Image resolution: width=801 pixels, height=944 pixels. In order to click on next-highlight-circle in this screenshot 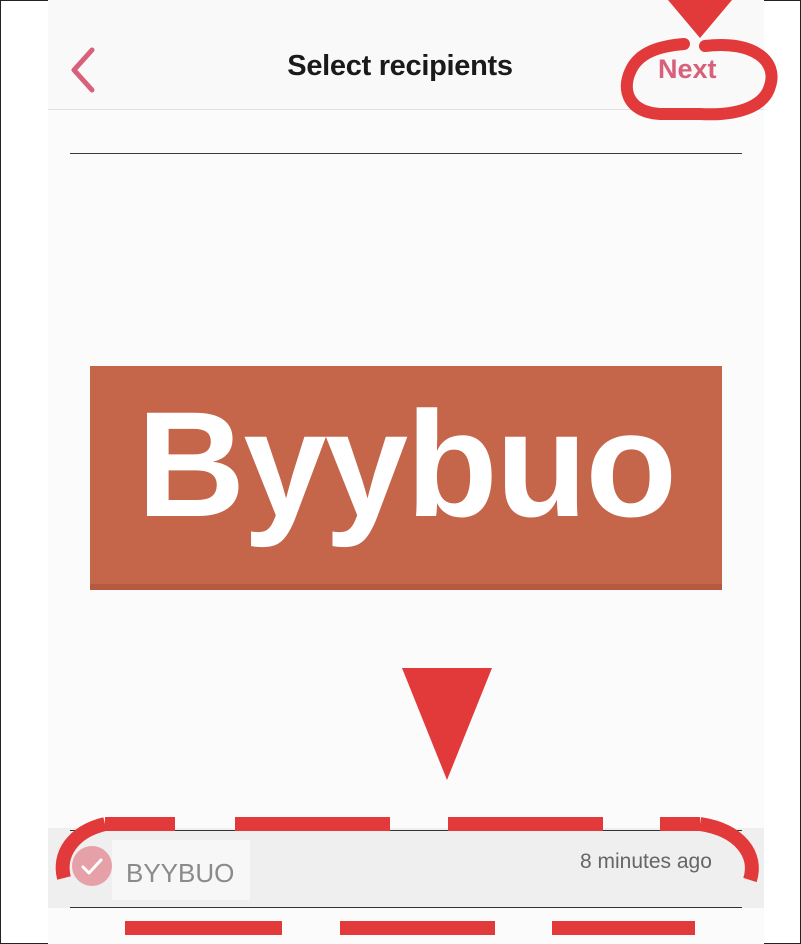, I will do `click(699, 79)`.